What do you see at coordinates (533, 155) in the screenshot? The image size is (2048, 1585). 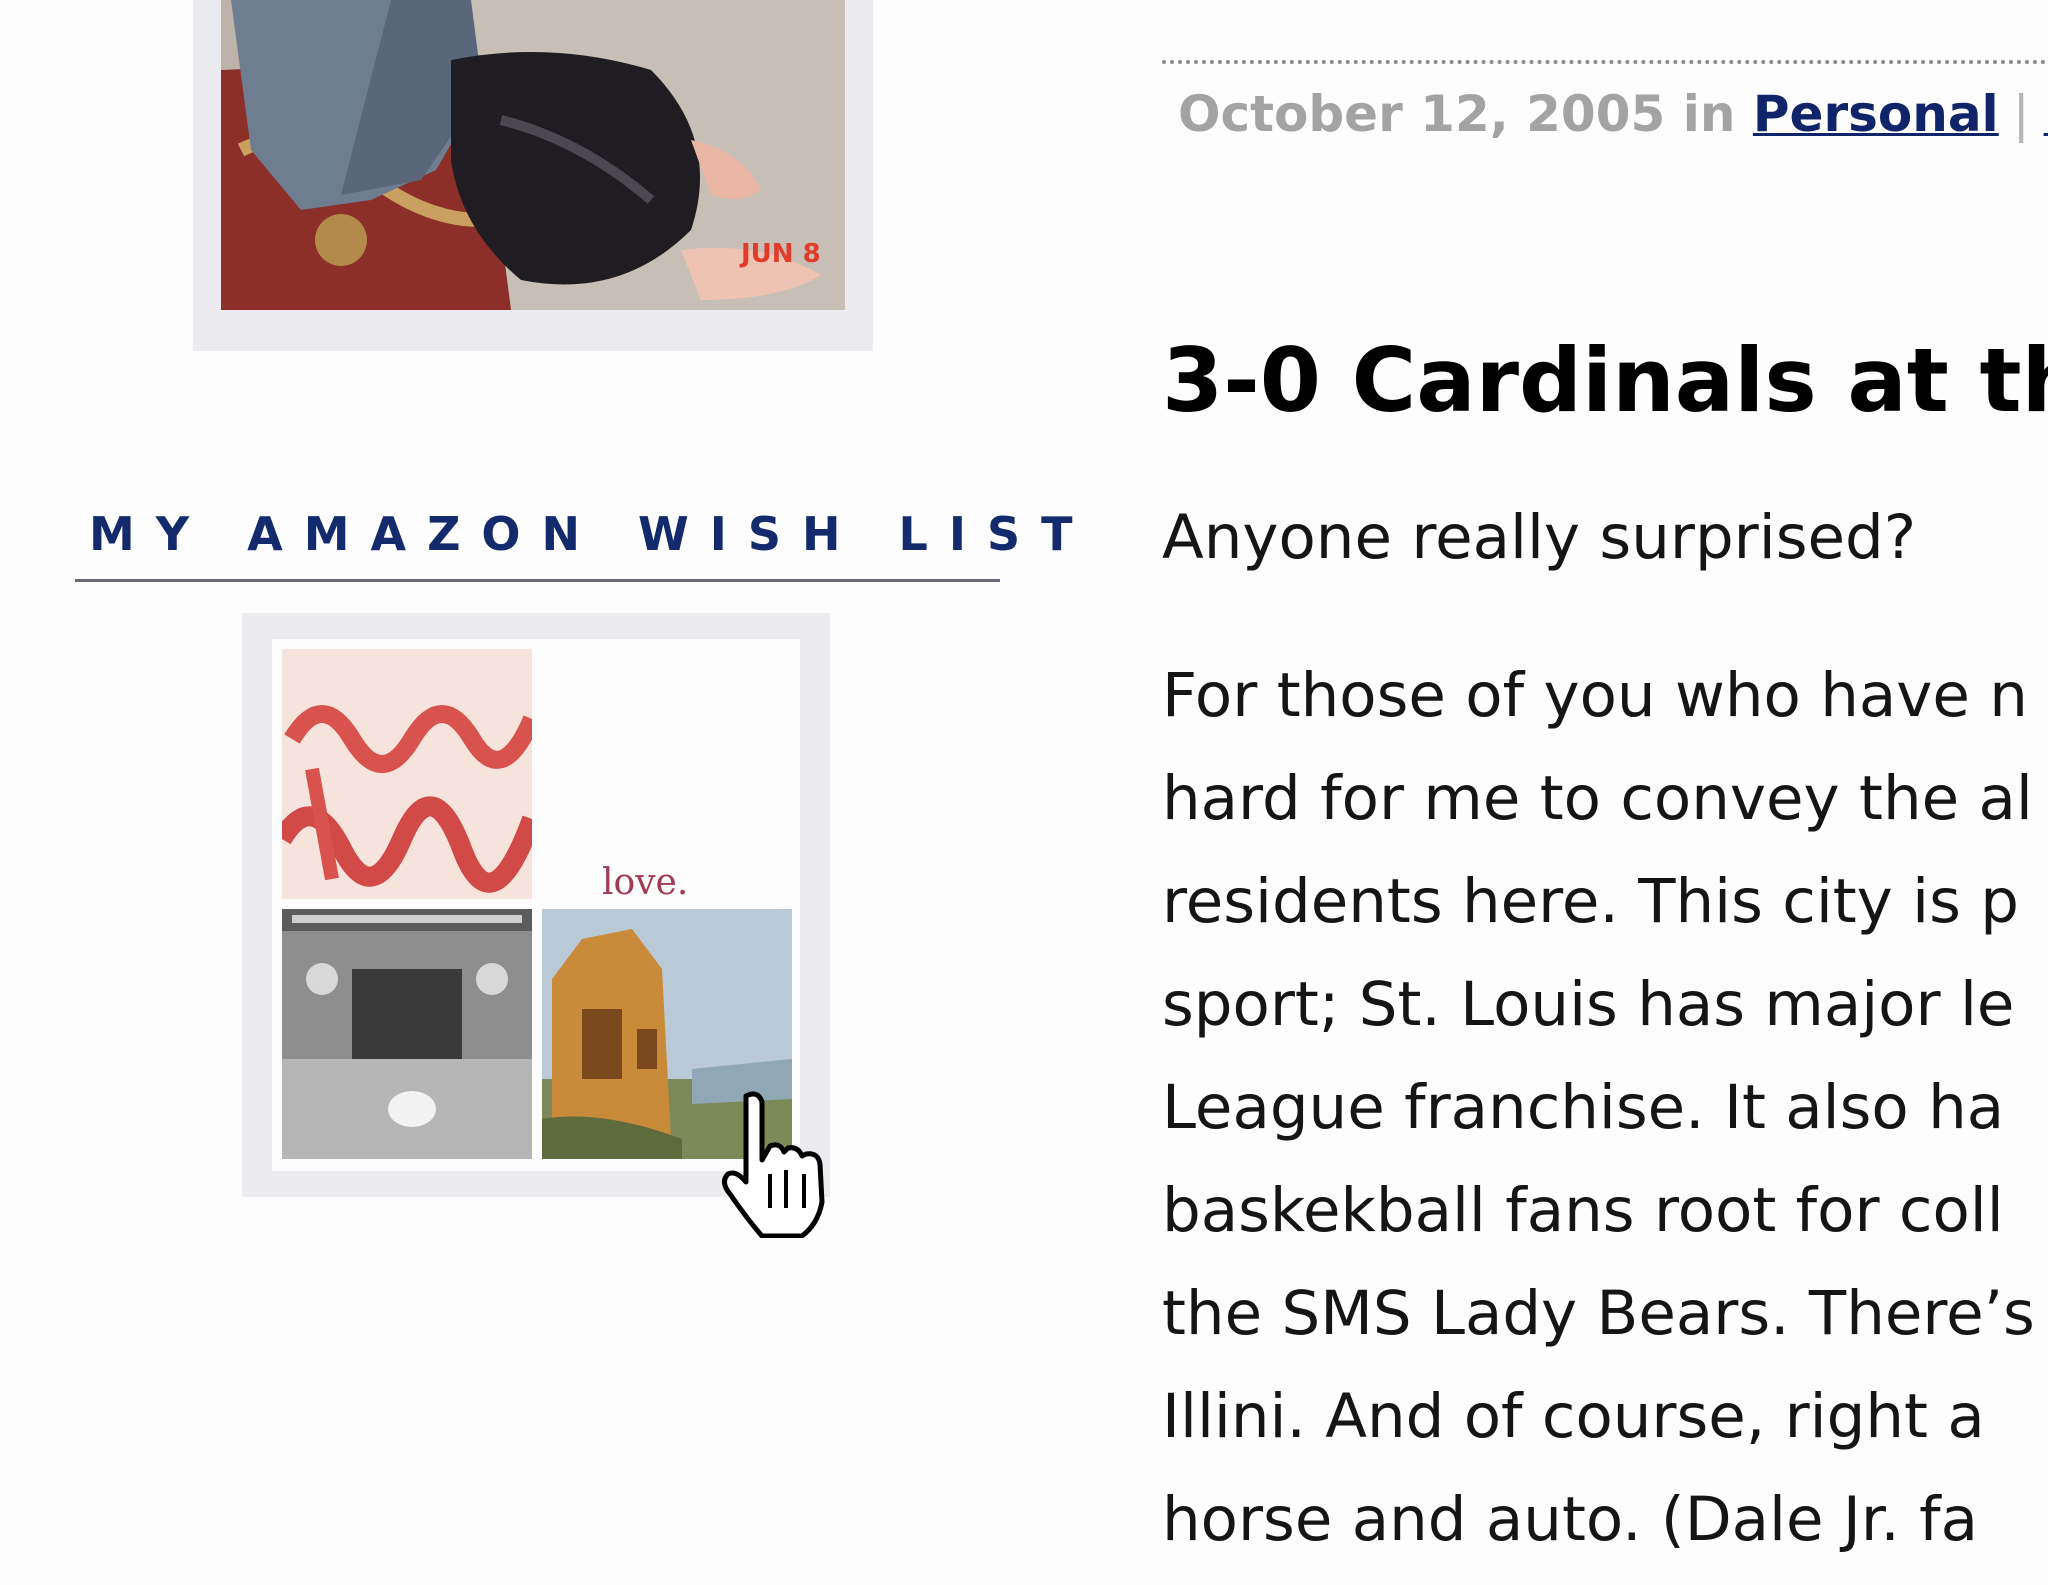 I see `sidebar-photo: JUN 8` at bounding box center [533, 155].